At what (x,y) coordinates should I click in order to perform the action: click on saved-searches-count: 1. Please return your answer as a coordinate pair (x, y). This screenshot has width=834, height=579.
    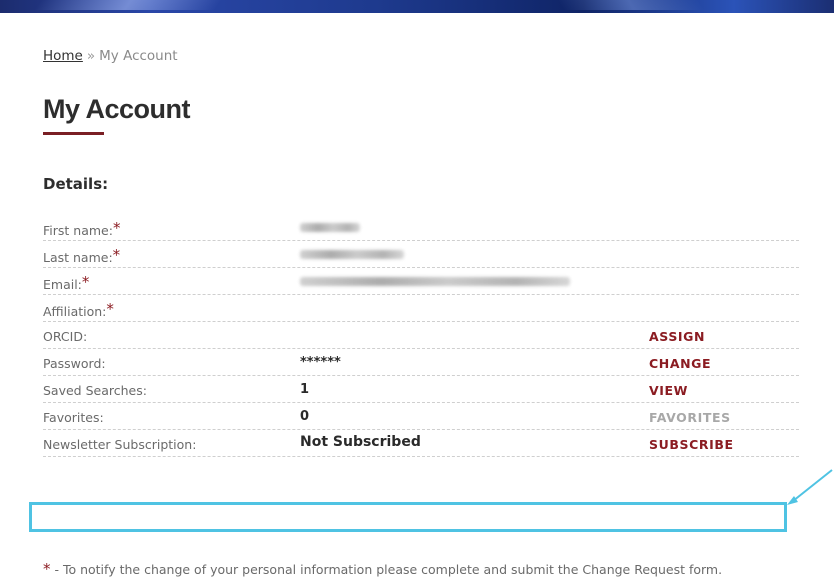
    Looking at the image, I should click on (305, 389).